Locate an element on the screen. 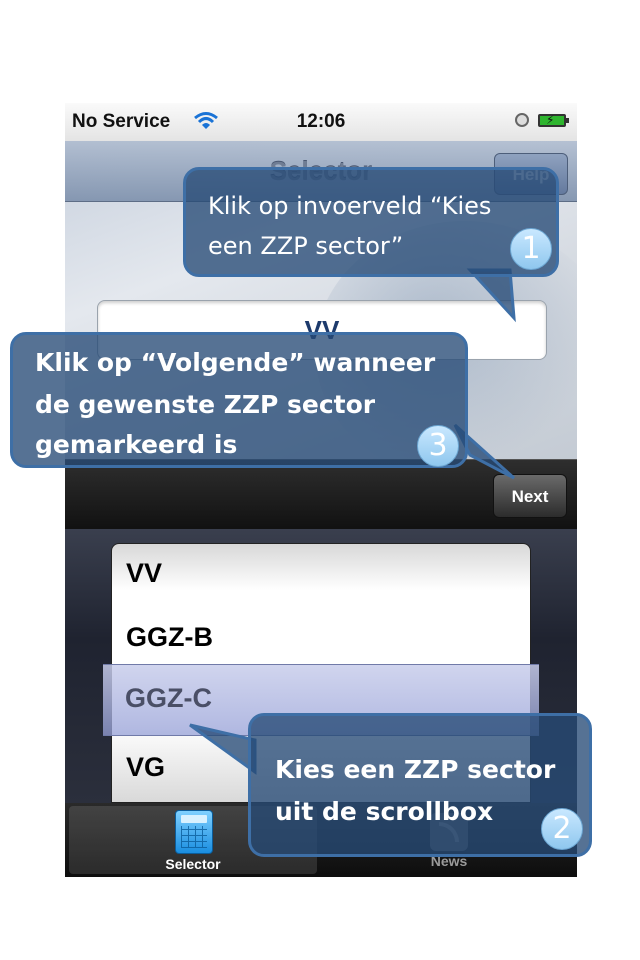 The height and width of the screenshot is (960, 640). callout-3-line-3: gemarkeerd is is located at coordinates (136, 444).